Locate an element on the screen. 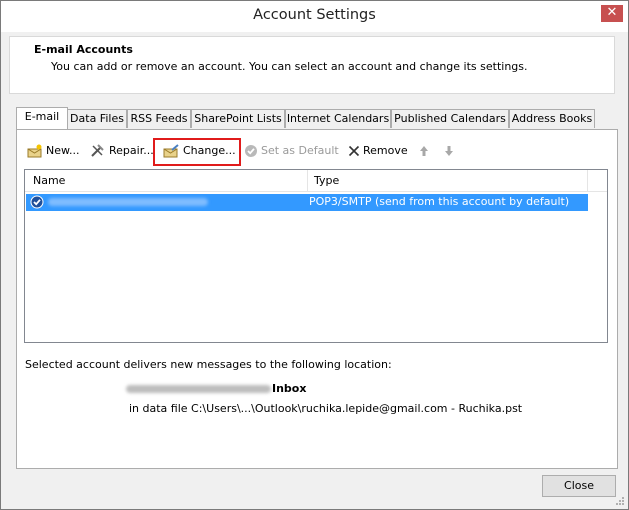 This screenshot has width=629, height=510. checkmark-circle-icon is located at coordinates (251, 151).